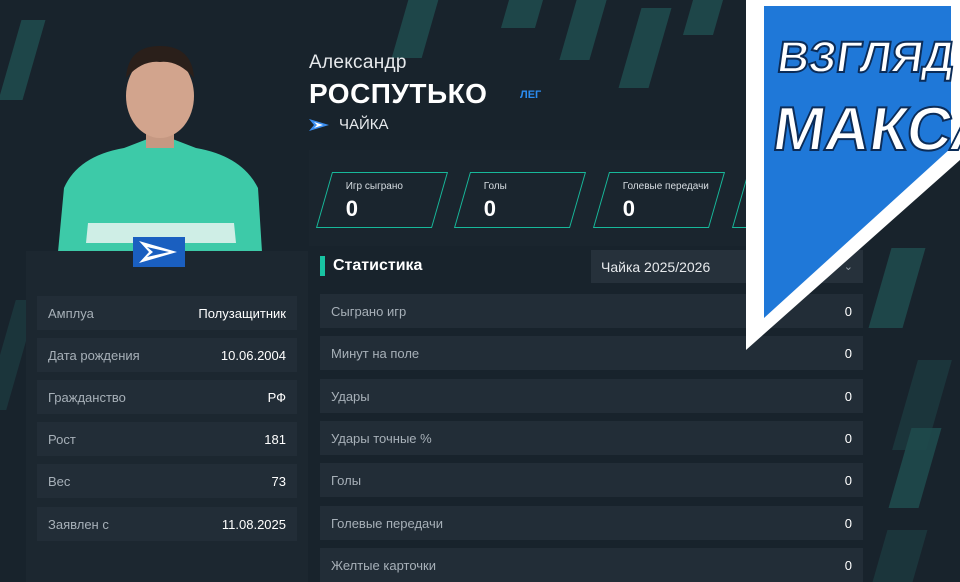  What do you see at coordinates (531, 95) in the screenshot?
I see `position-badge: ЛЕГ` at bounding box center [531, 95].